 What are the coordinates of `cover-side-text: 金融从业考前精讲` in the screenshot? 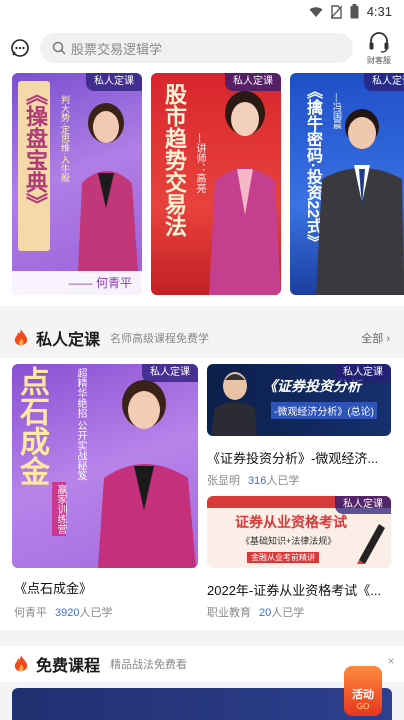 It's located at (283, 557).